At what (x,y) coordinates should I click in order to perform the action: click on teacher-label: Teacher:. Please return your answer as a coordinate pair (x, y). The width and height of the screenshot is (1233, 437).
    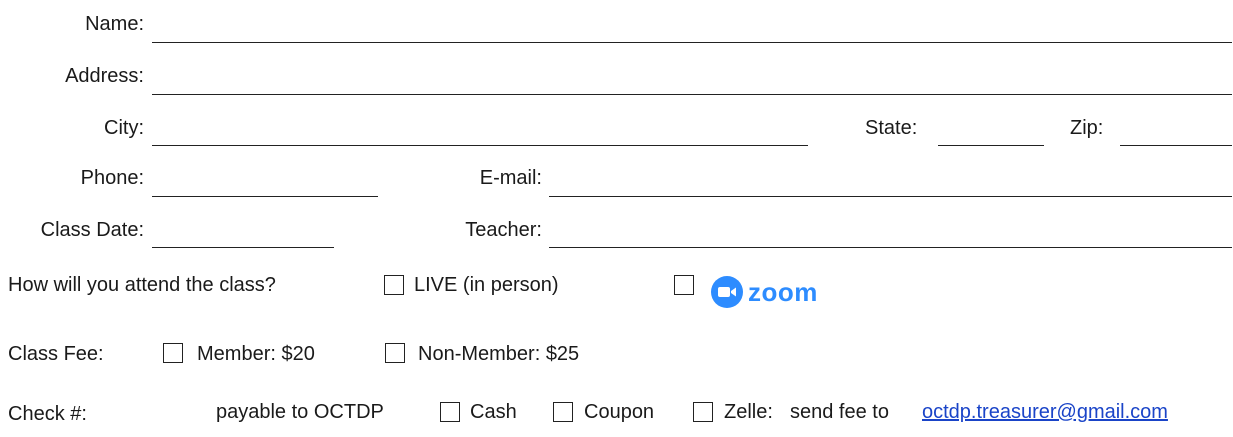
    Looking at the image, I should click on (503, 230).